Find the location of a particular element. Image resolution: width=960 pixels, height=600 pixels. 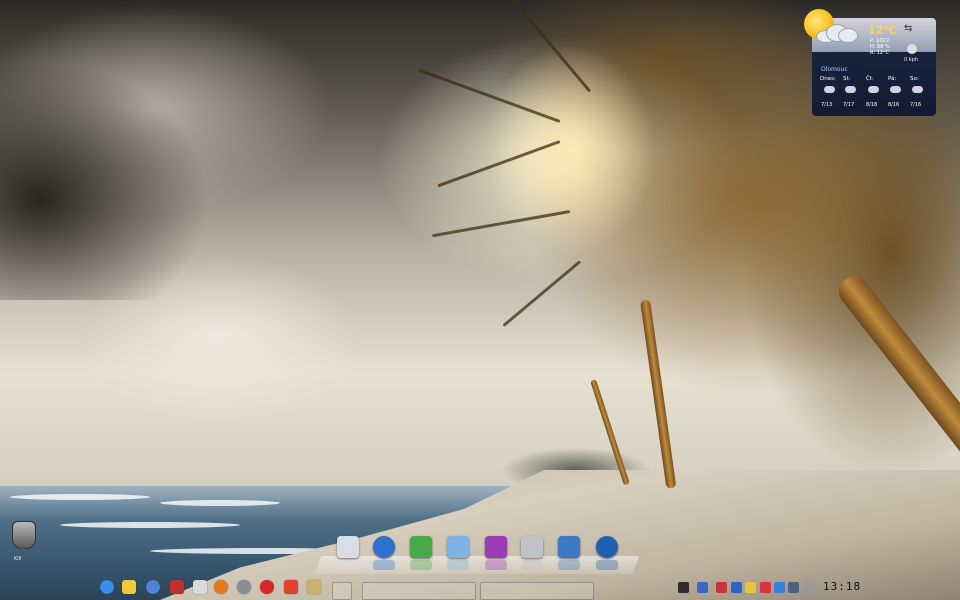

update-icon is located at coordinates (765, 587).